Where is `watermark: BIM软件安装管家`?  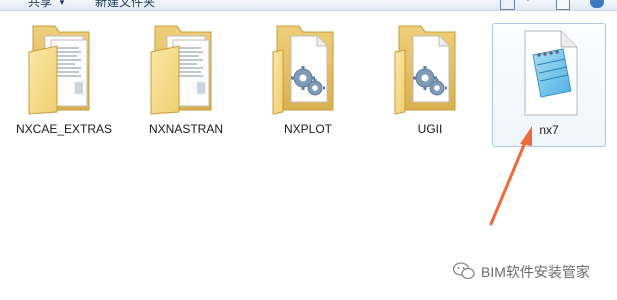
watermark: BIM软件安装管家 is located at coordinates (521, 272).